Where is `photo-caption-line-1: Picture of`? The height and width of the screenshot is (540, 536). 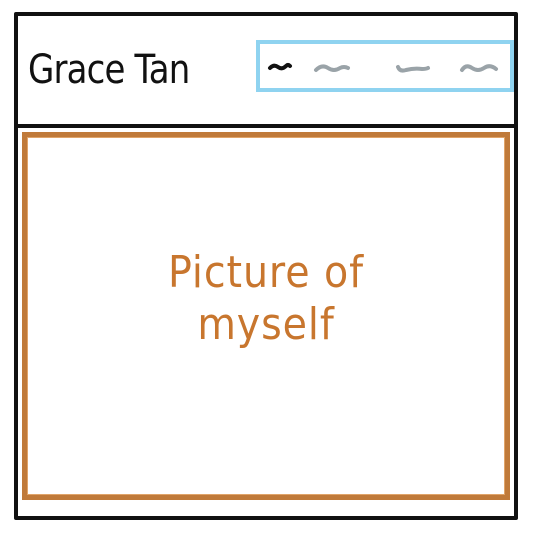 photo-caption-line-1: Picture of is located at coordinates (266, 272).